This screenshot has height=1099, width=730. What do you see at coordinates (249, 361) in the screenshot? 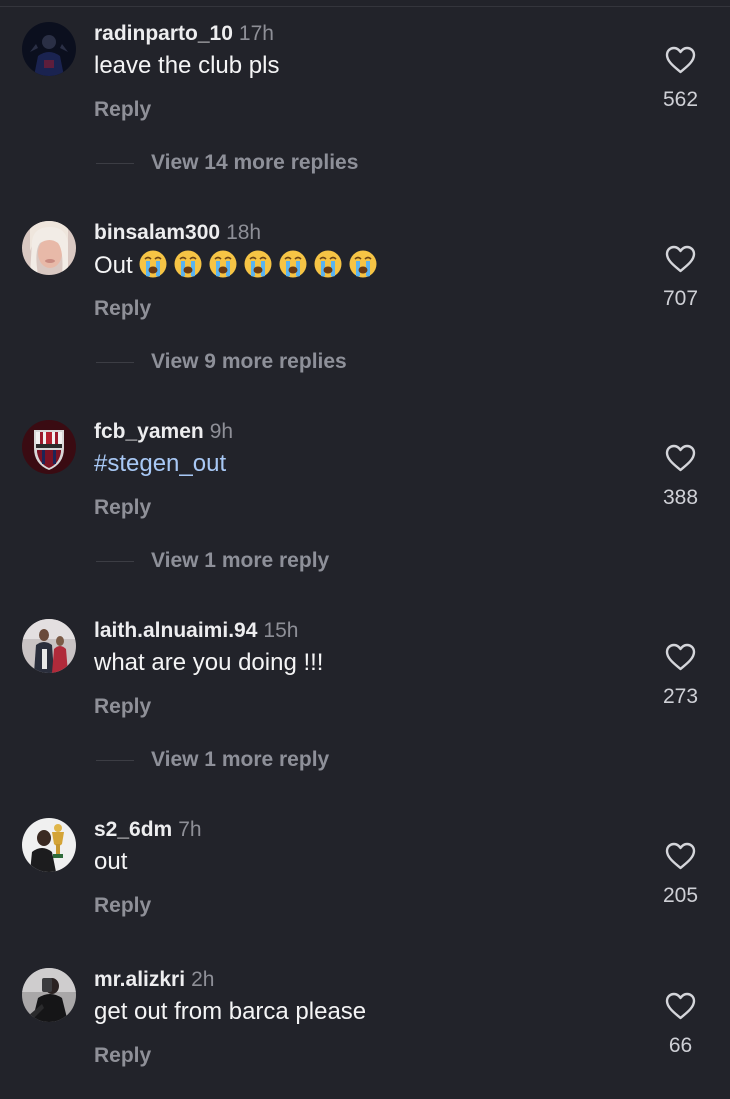
I see `view-more-replies-label: View 9 more replies` at bounding box center [249, 361].